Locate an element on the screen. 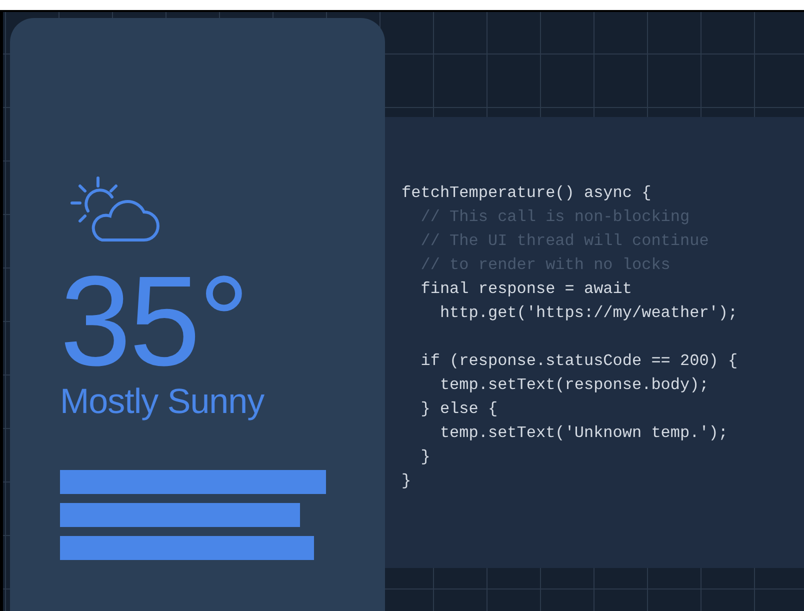 Image resolution: width=804 pixels, height=611 pixels. code-line: temp.setText(response.body); is located at coordinates (573, 385).